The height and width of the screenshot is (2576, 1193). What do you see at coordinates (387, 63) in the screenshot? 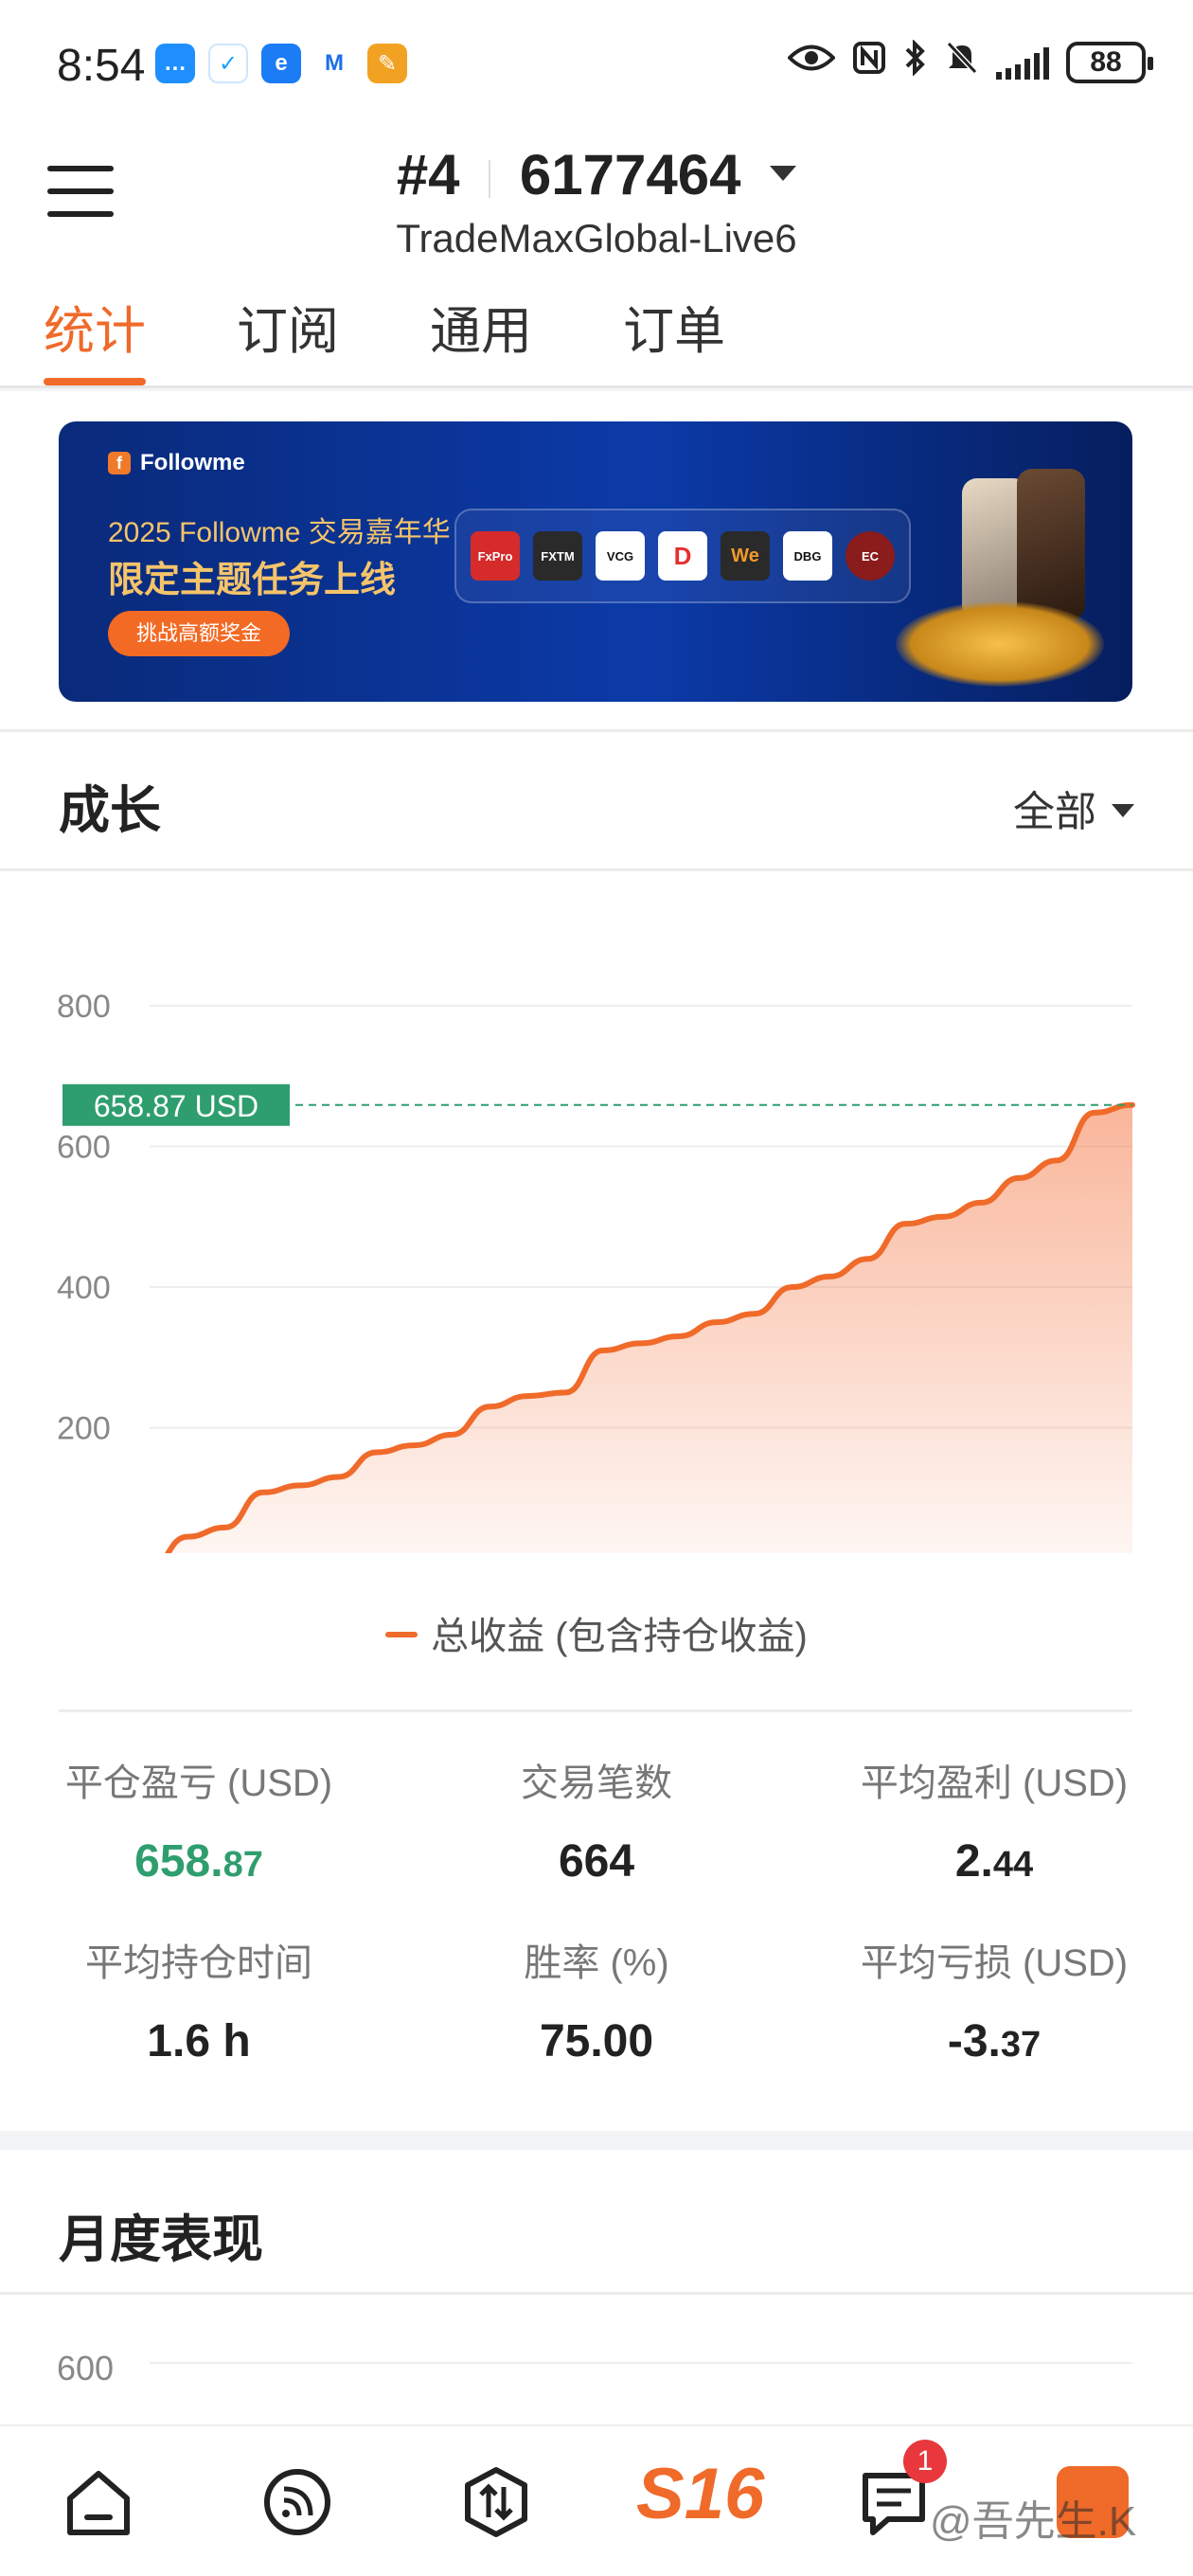
I see `note-app-icon: ✎` at bounding box center [387, 63].